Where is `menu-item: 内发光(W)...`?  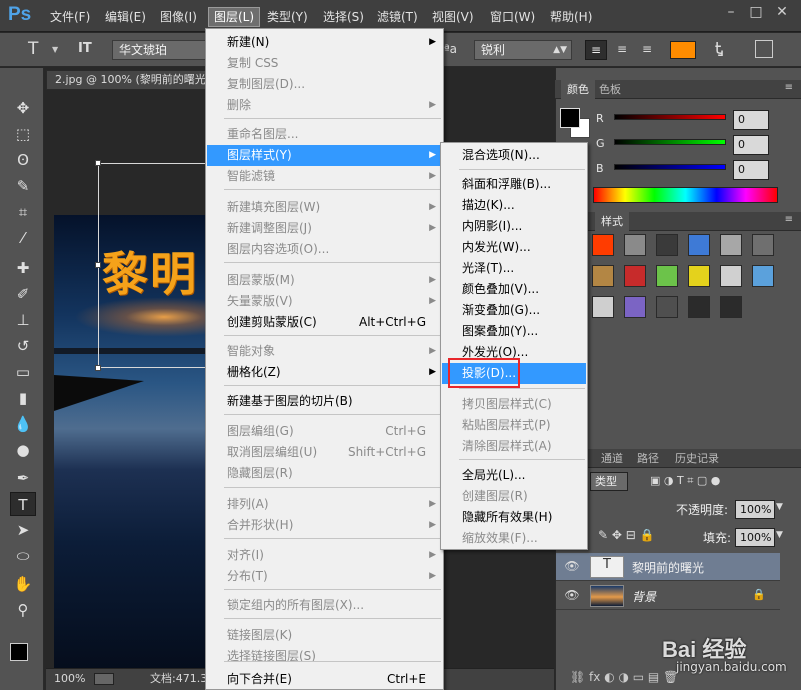
menu-item: 内发光(W)... is located at coordinates (514, 247).